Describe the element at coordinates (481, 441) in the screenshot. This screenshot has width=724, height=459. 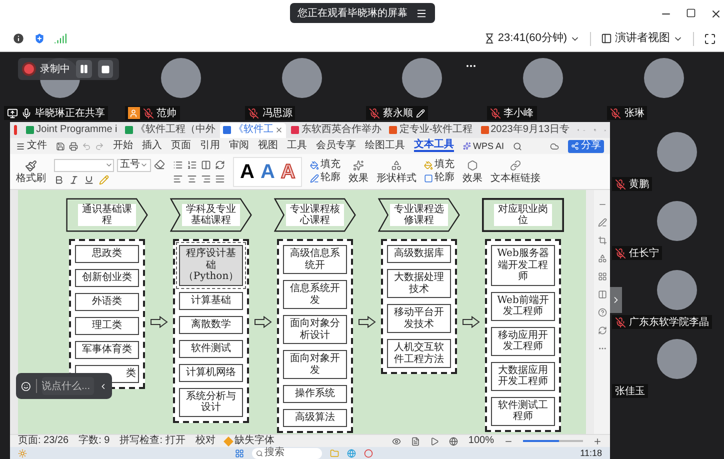
I see `zoom-value: 100%` at that location.